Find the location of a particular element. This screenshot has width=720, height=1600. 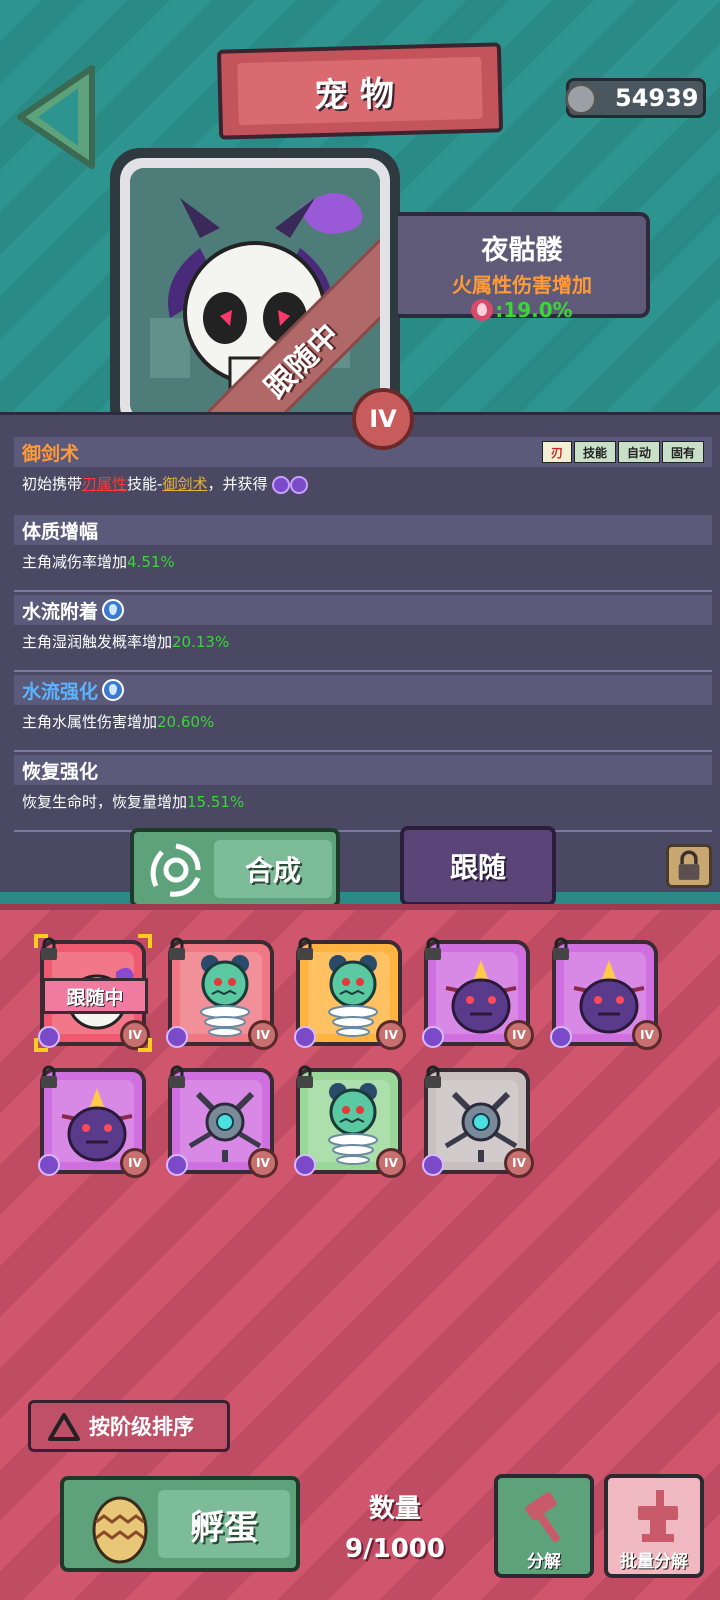

pet-card: IV 跟随中 is located at coordinates (93, 993).